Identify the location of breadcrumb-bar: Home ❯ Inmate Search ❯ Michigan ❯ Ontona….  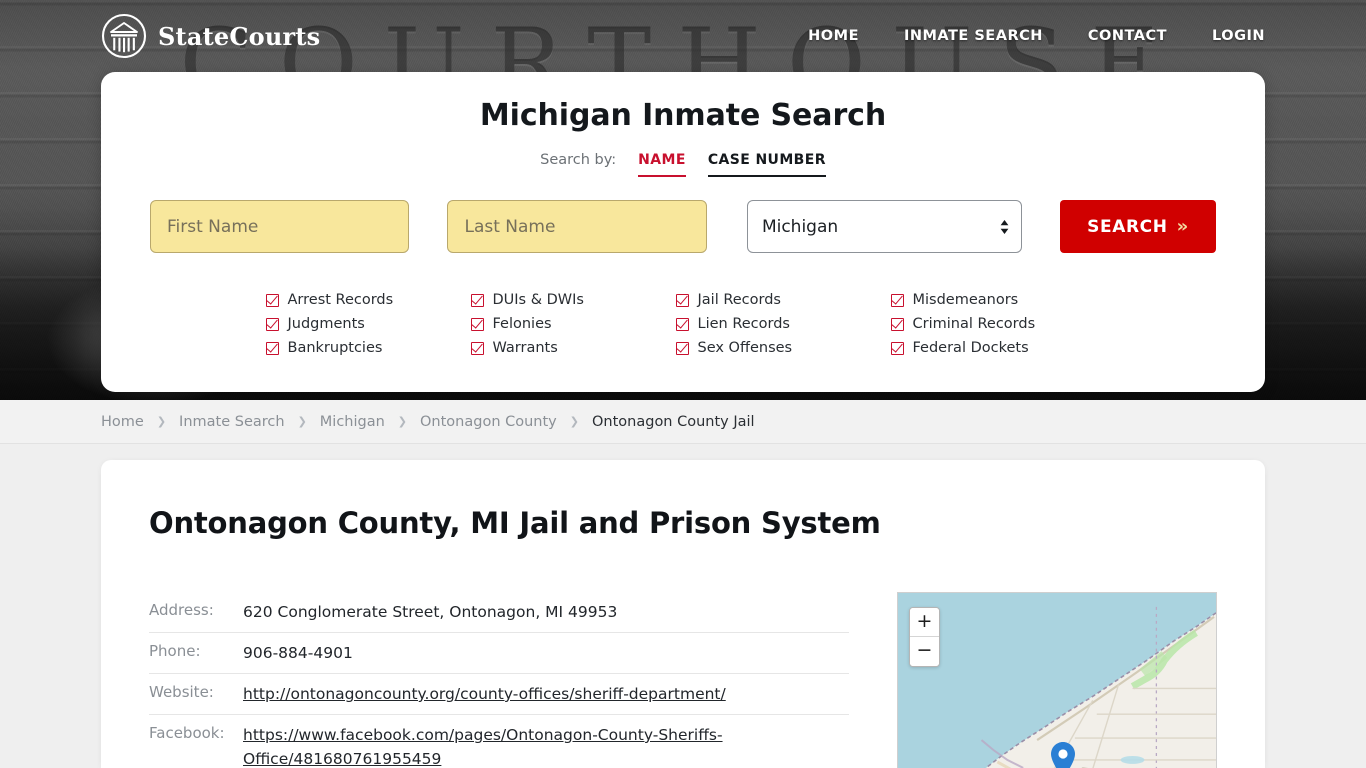
(683, 422).